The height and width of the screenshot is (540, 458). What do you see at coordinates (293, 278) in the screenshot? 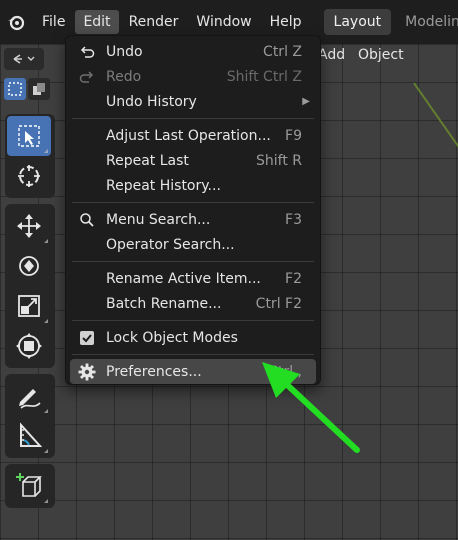
I see `shortcut-label: F2` at bounding box center [293, 278].